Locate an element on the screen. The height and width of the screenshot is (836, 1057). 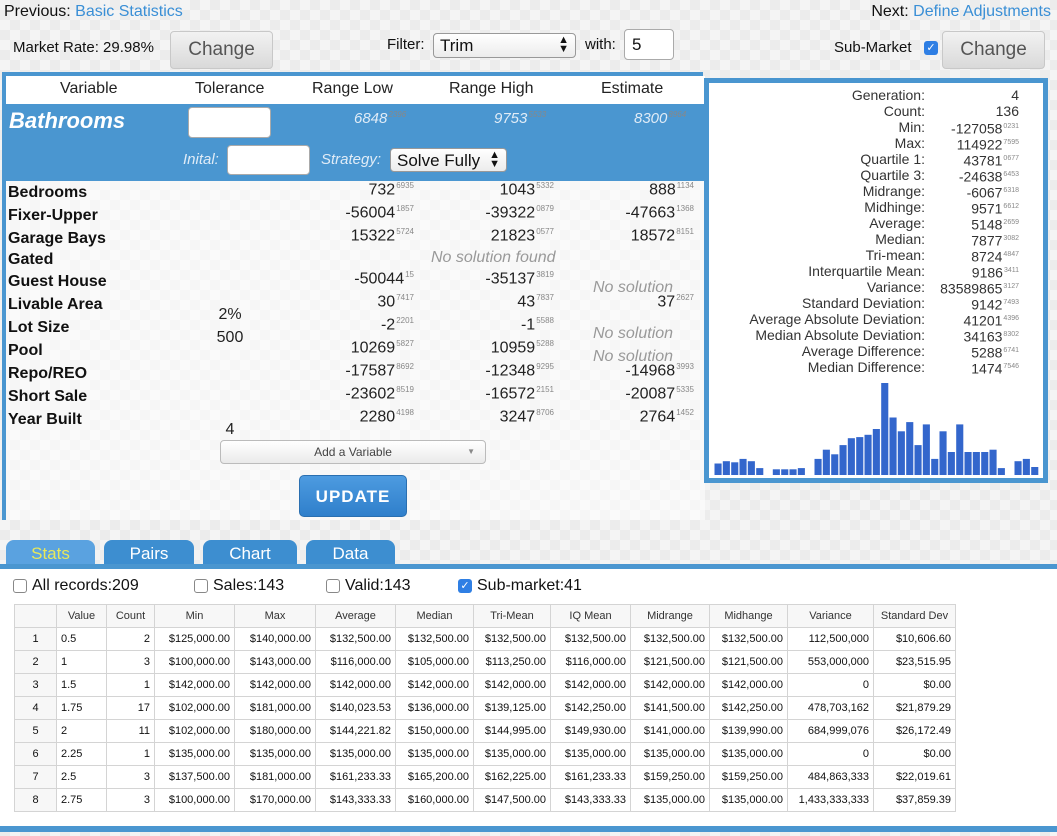
tab-chart: Chart is located at coordinates (250, 553).